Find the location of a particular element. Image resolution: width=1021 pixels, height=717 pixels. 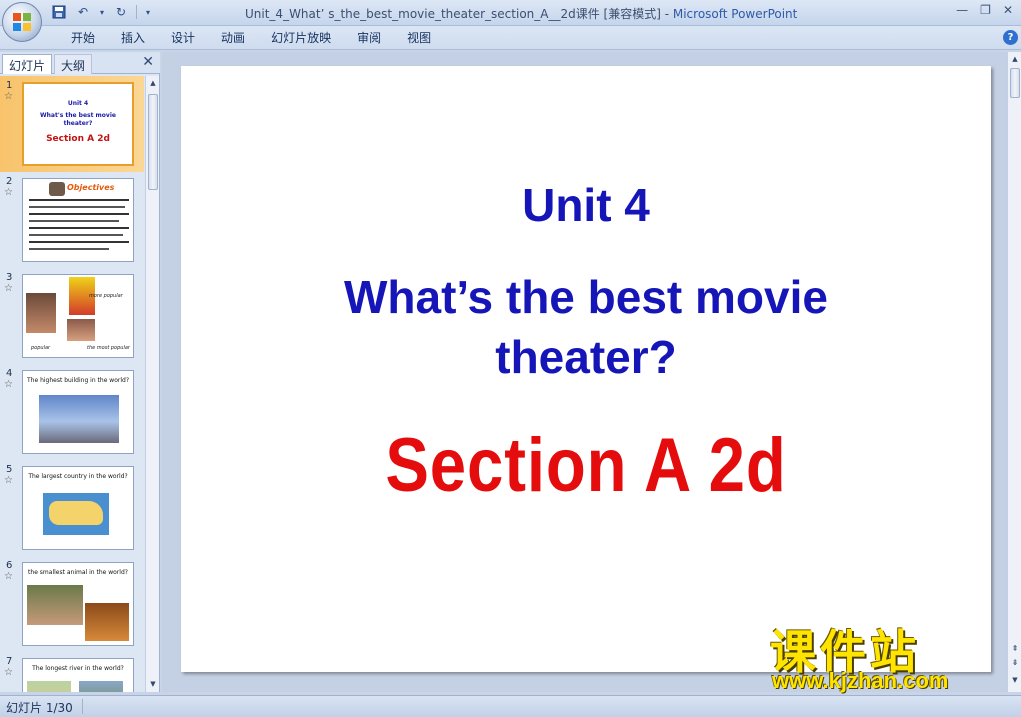

pane-tabs: 幻灯片 大纲 ✕ is located at coordinates (80, 63).